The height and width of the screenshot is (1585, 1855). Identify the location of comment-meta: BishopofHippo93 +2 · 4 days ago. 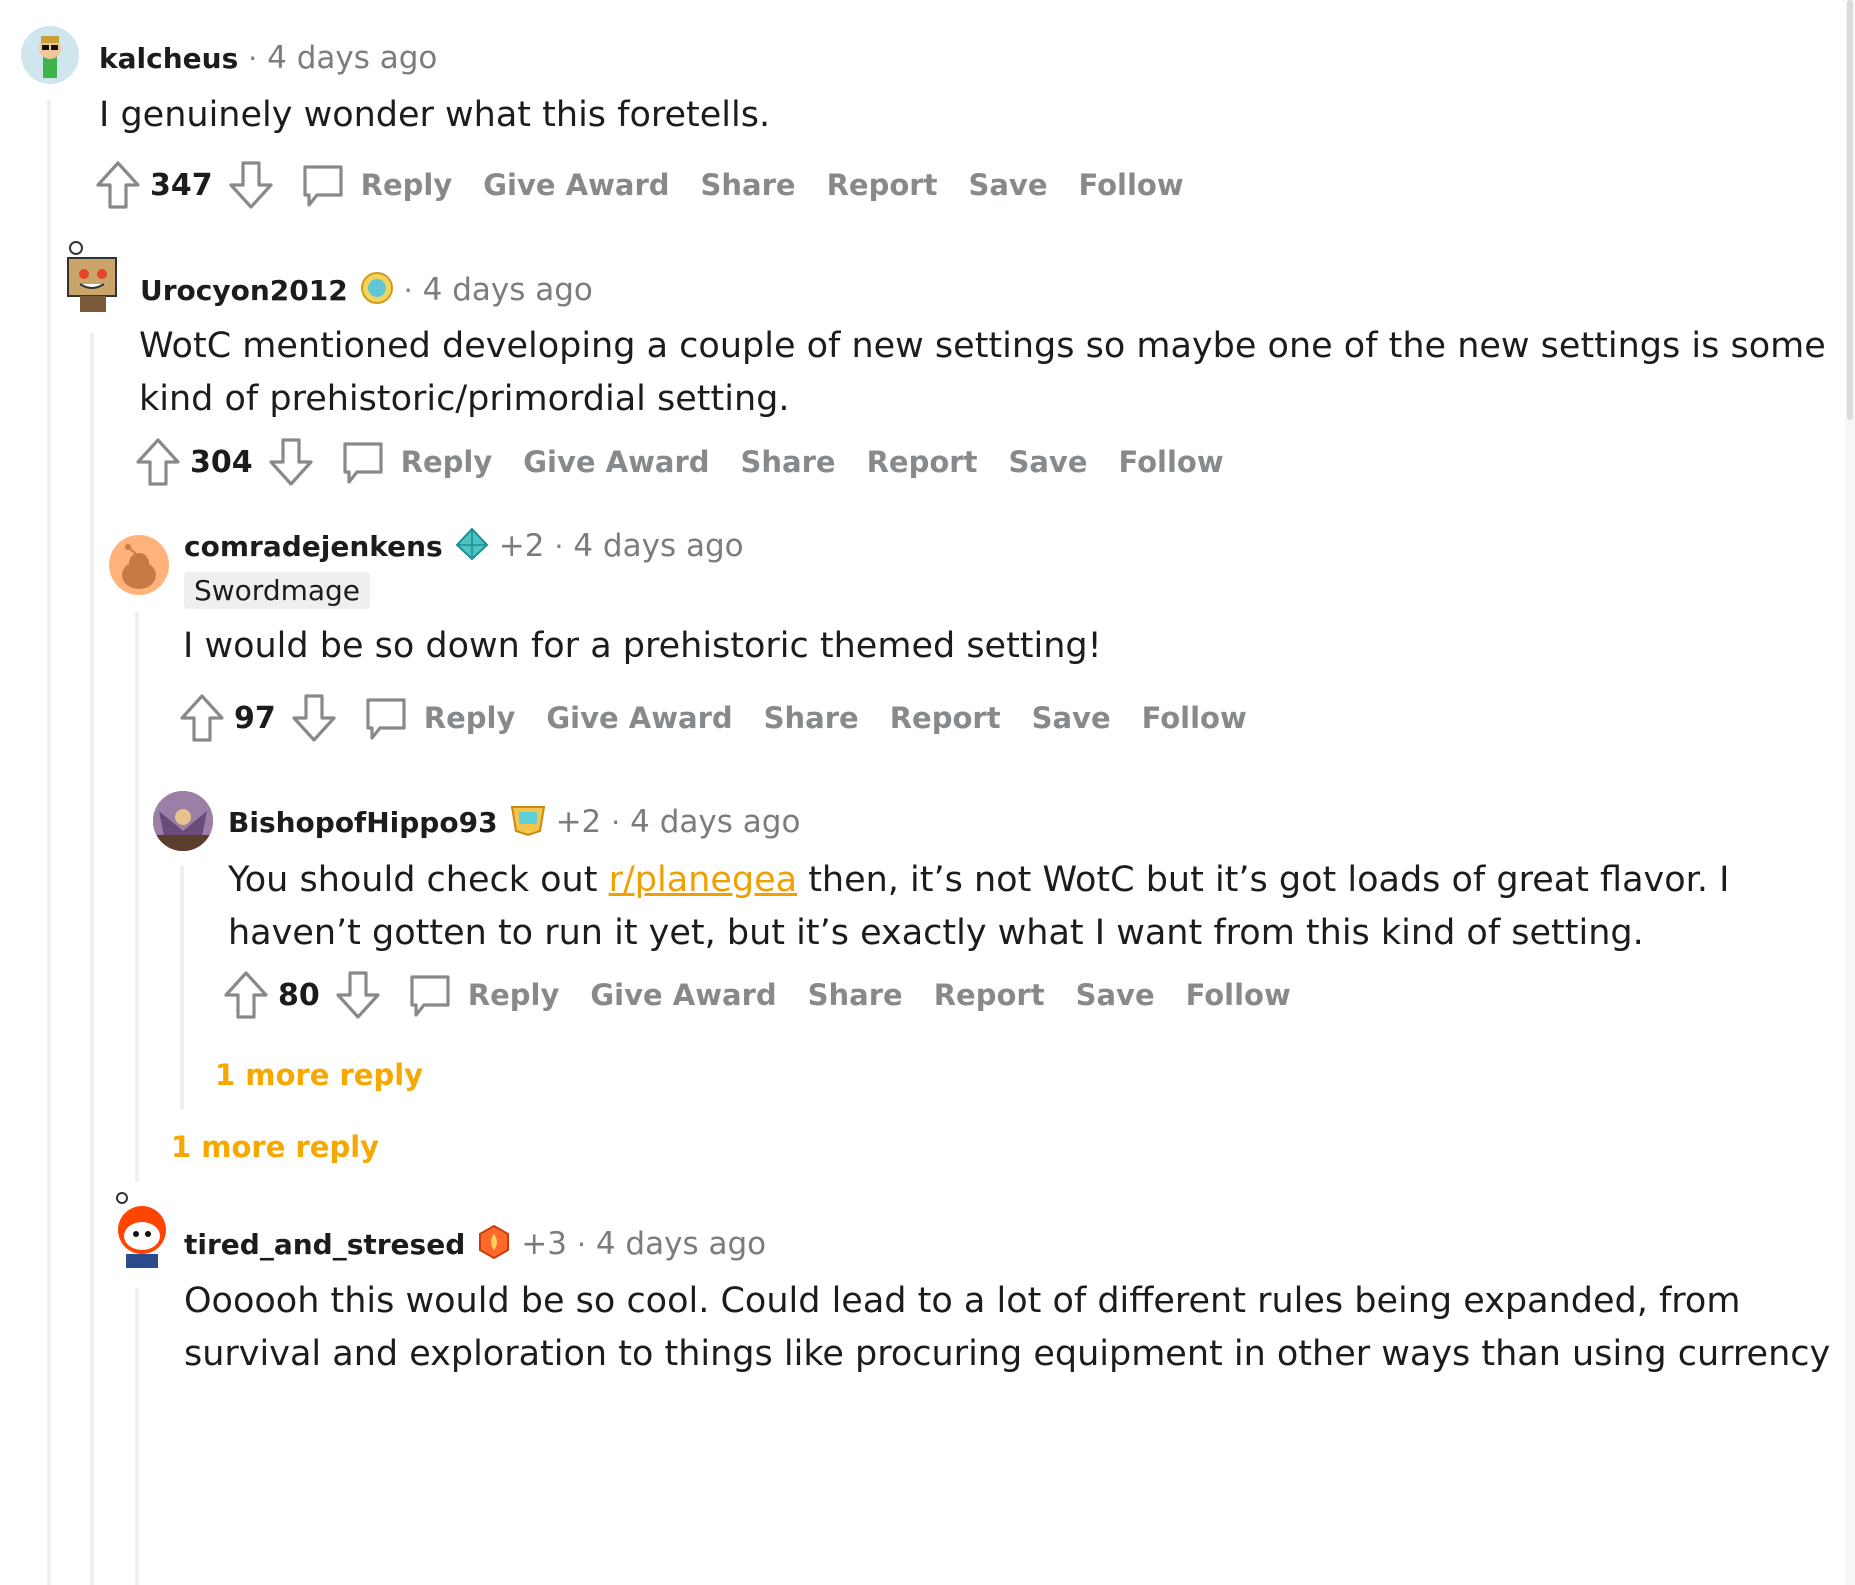
(514, 822).